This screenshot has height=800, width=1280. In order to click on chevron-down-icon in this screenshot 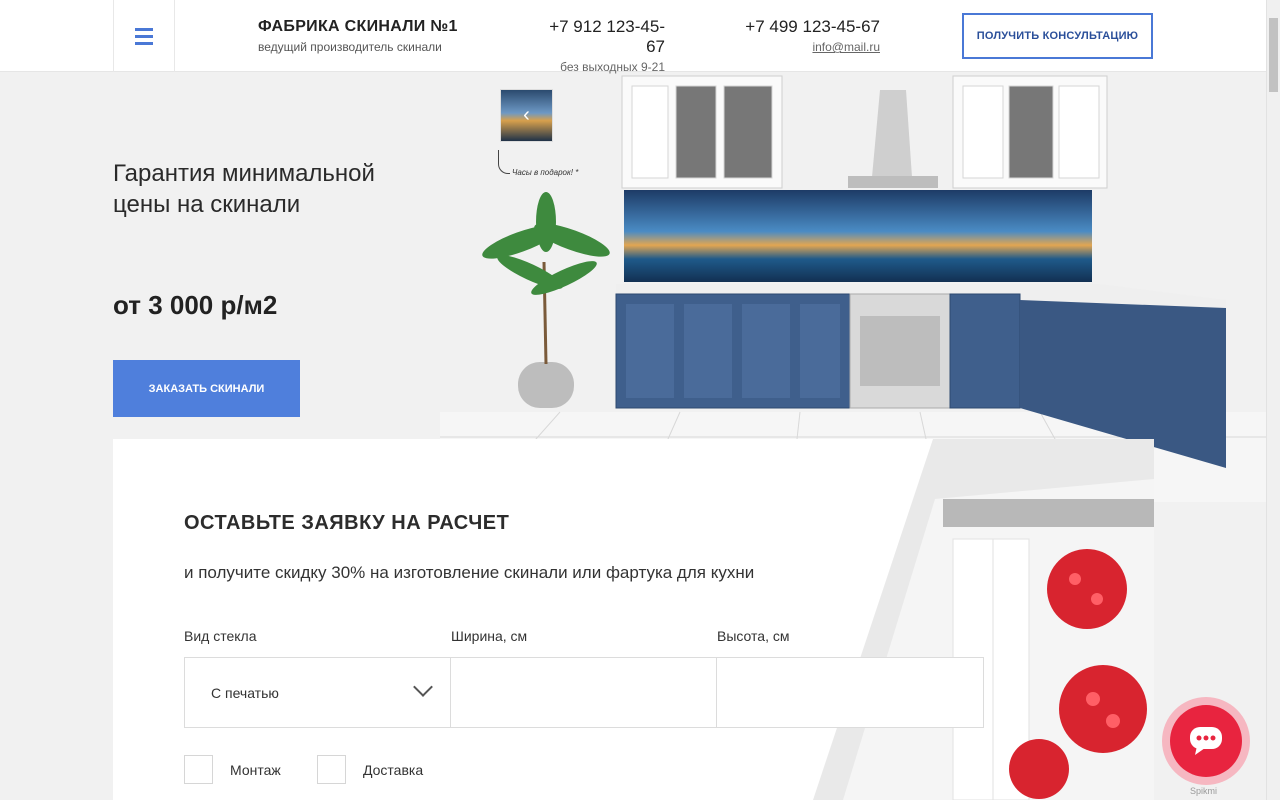, I will do `click(423, 687)`.